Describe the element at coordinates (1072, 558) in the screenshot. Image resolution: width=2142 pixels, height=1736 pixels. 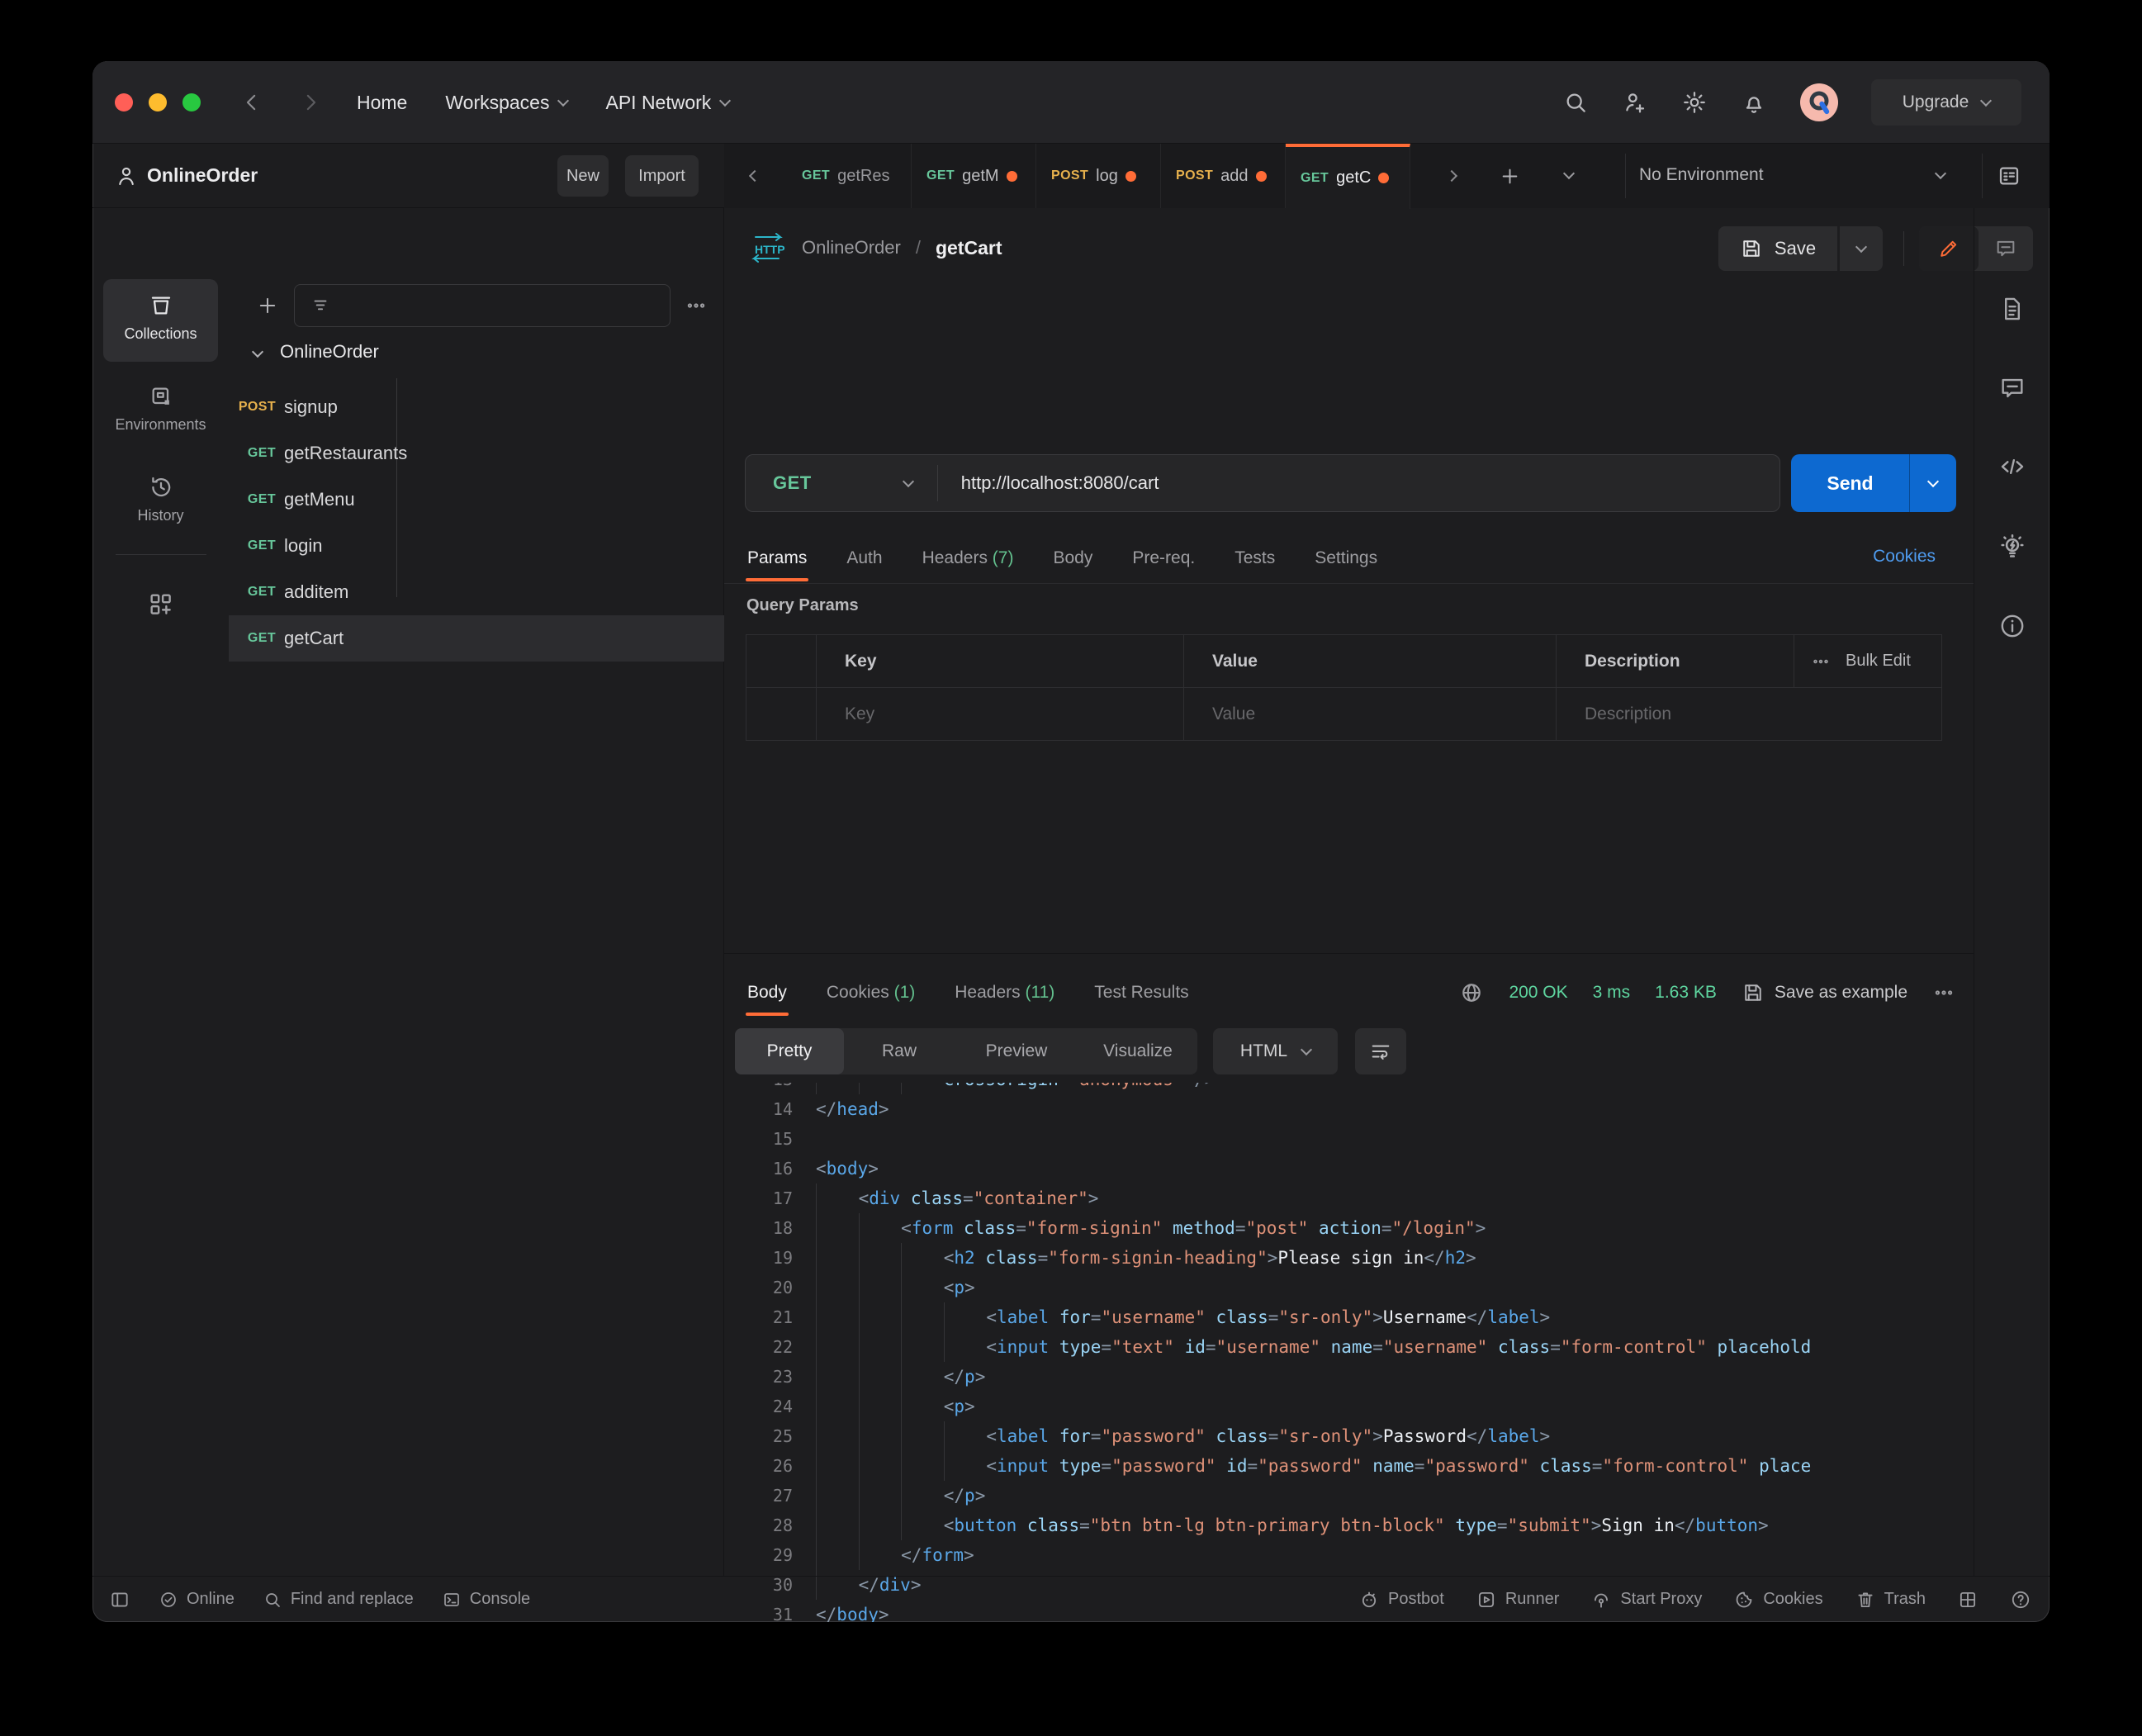
I see `tab-body: Body` at that location.